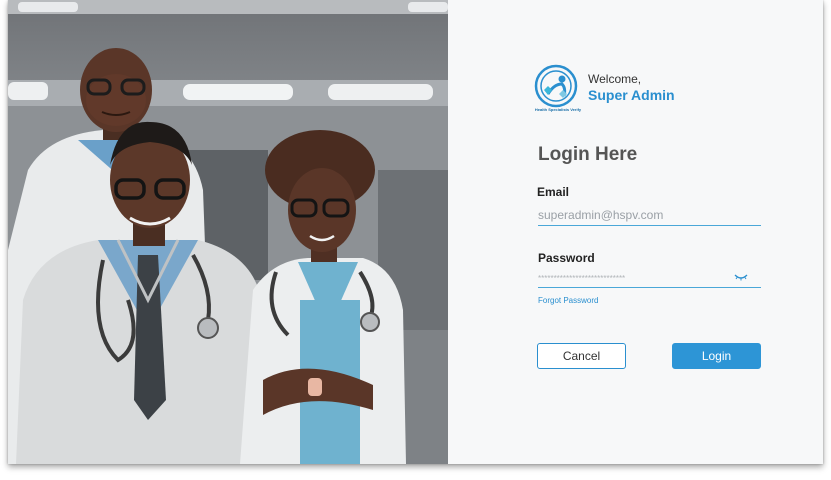 This screenshot has width=831, height=480. What do you see at coordinates (581, 356) in the screenshot?
I see `cancel-button: Cancel` at bounding box center [581, 356].